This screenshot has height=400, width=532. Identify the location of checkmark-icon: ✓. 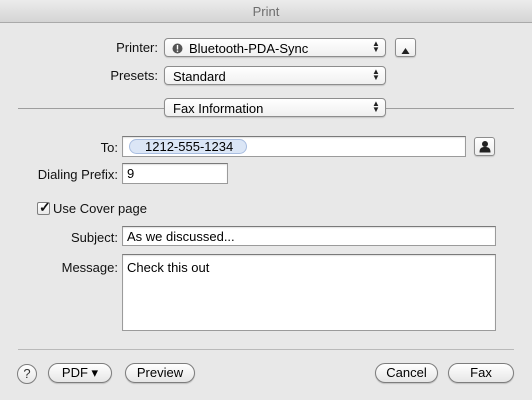
(45, 207).